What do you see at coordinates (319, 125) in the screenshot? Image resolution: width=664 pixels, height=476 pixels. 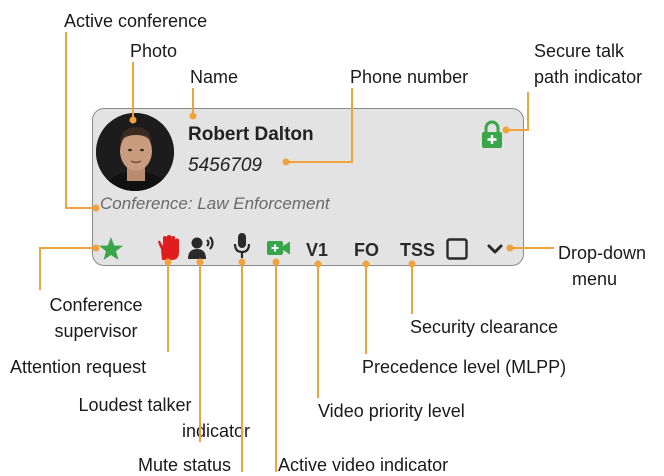 I see `leader-phone-number` at bounding box center [319, 125].